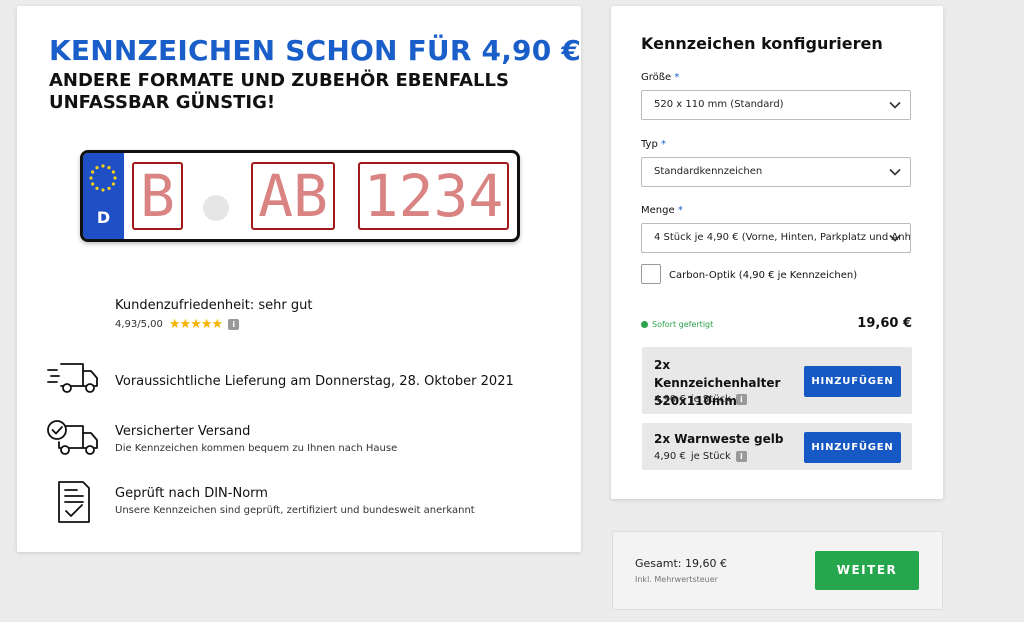 Image resolution: width=1024 pixels, height=622 pixels. What do you see at coordinates (191, 493) in the screenshot?
I see `din-title: Geprüft nach DIN-Norm` at bounding box center [191, 493].